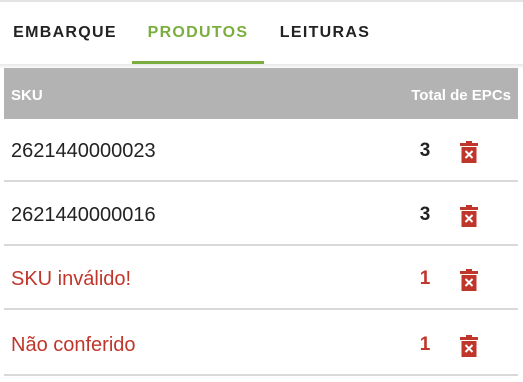 This screenshot has height=382, width=523. I want to click on tab-leituras: LEITURAS, so click(325, 33).